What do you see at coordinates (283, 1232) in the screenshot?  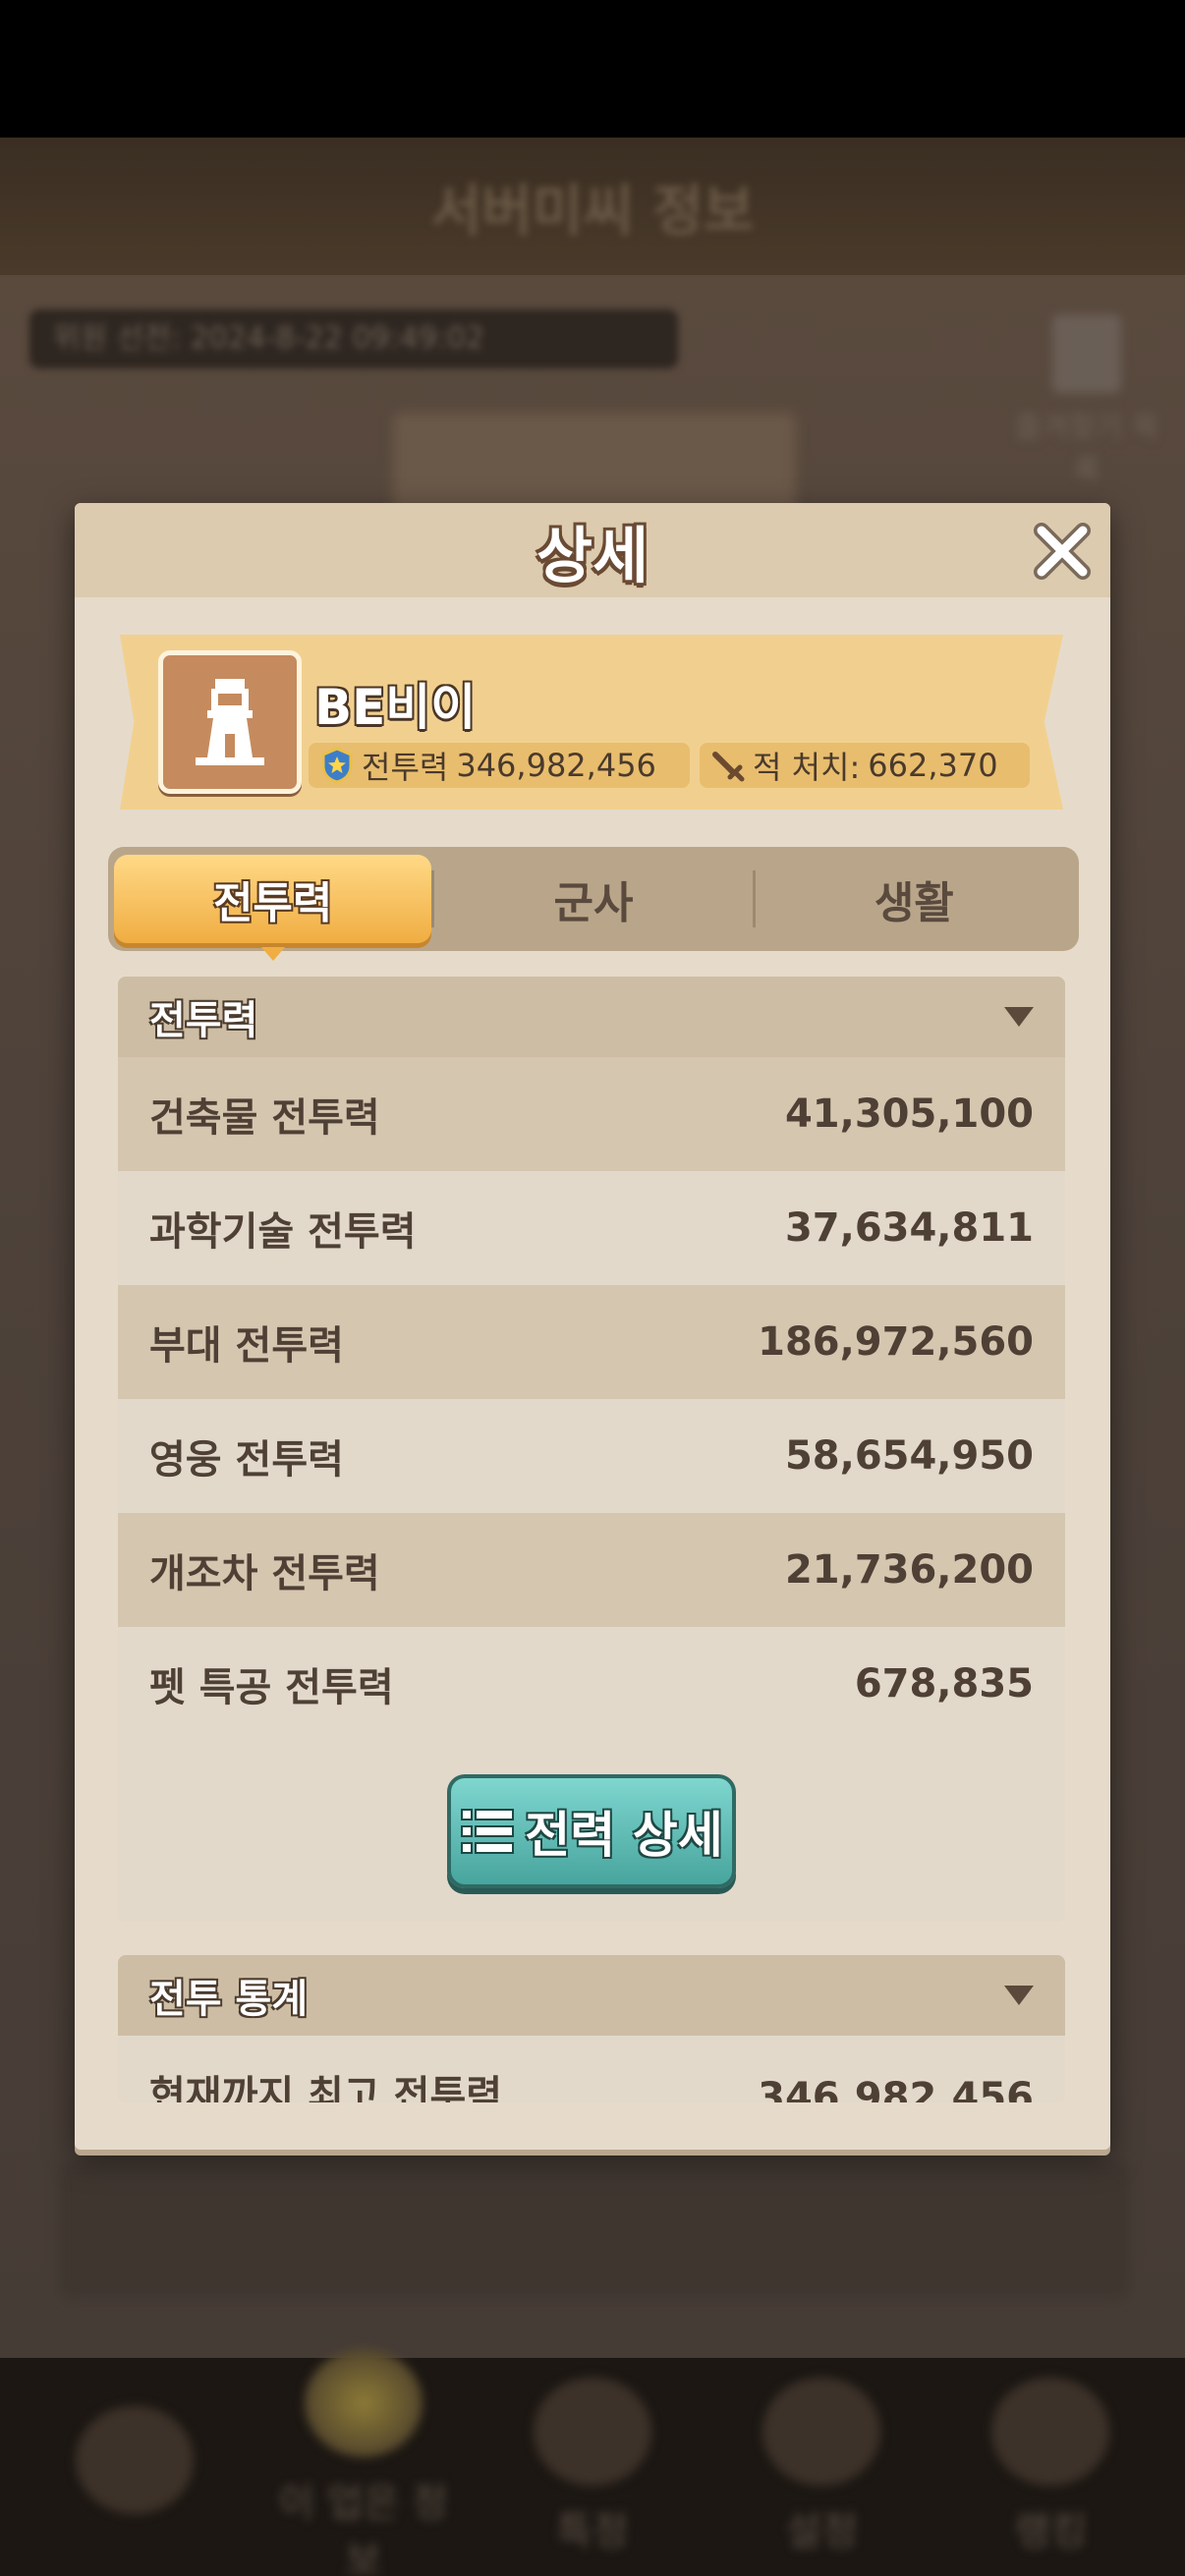 I see `row-label: 과학기술 전투력` at bounding box center [283, 1232].